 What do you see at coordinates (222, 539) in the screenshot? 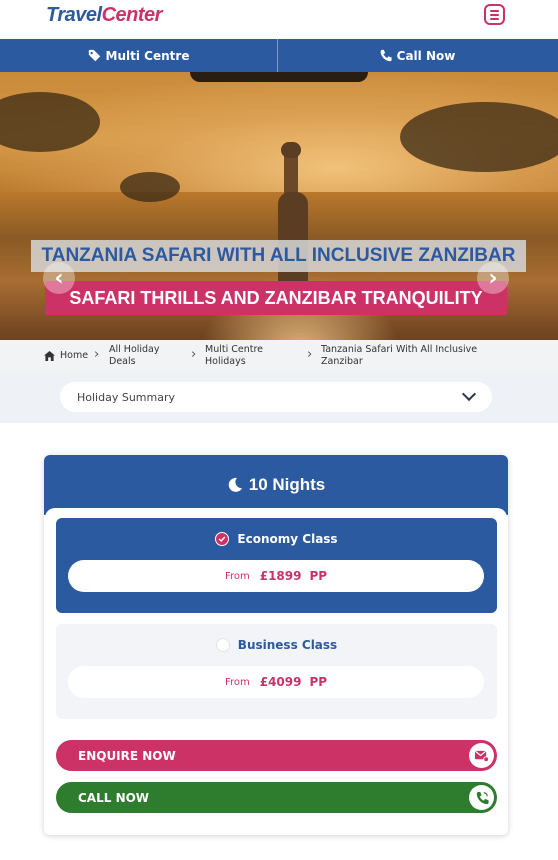
I see `radio-checked-icon` at bounding box center [222, 539].